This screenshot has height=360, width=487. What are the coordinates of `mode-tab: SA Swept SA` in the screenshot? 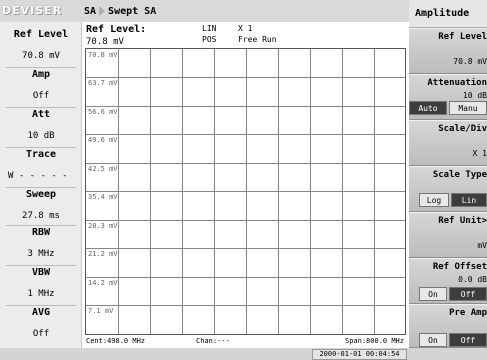 It's located at (120, 12).